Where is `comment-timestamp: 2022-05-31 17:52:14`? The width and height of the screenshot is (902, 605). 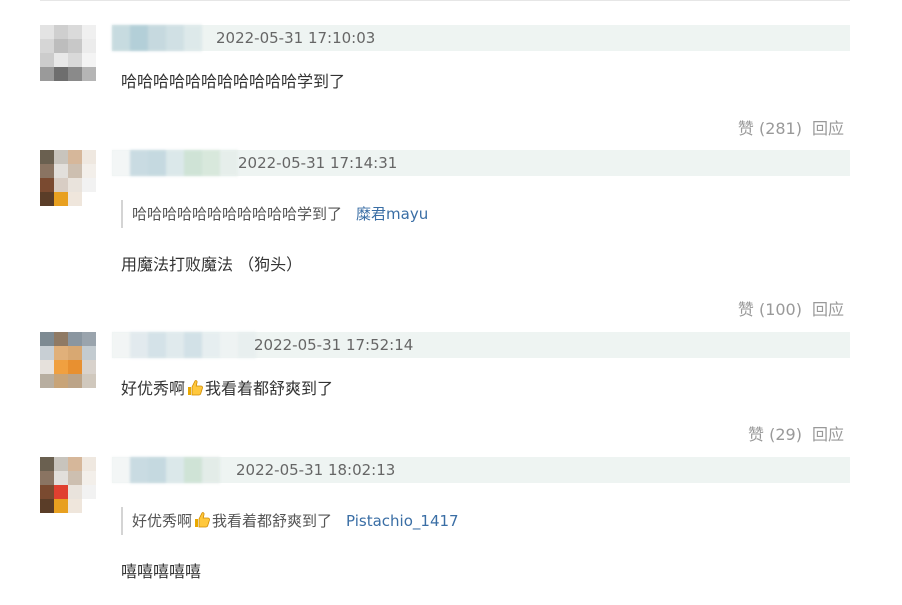
comment-timestamp: 2022-05-31 17:52:14 is located at coordinates (334, 345).